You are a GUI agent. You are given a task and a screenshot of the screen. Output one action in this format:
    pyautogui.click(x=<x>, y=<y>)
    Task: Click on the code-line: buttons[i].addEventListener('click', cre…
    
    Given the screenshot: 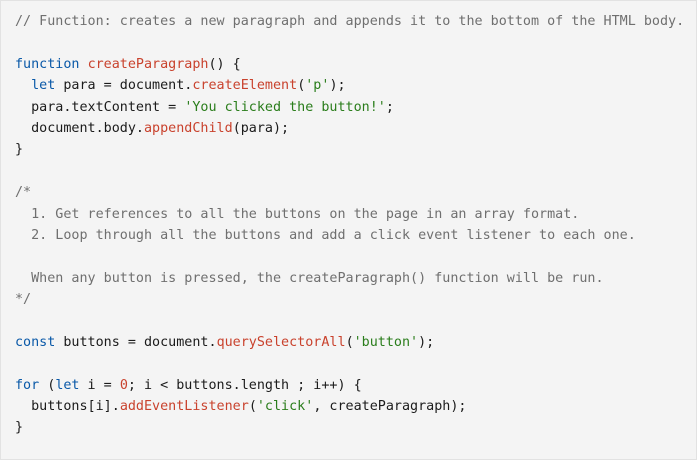 What is the action you would take?
    pyautogui.click(x=349, y=406)
    